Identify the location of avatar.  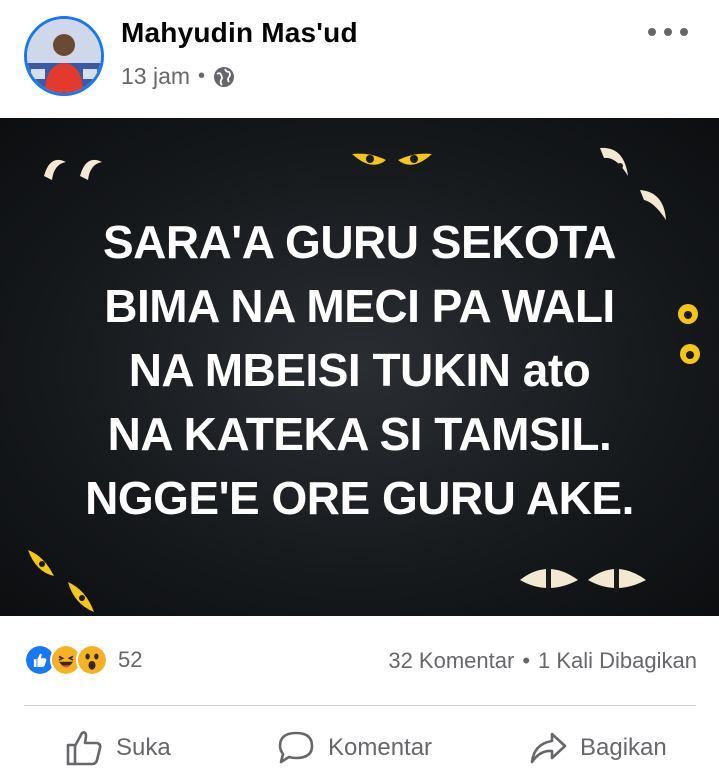
(64, 56).